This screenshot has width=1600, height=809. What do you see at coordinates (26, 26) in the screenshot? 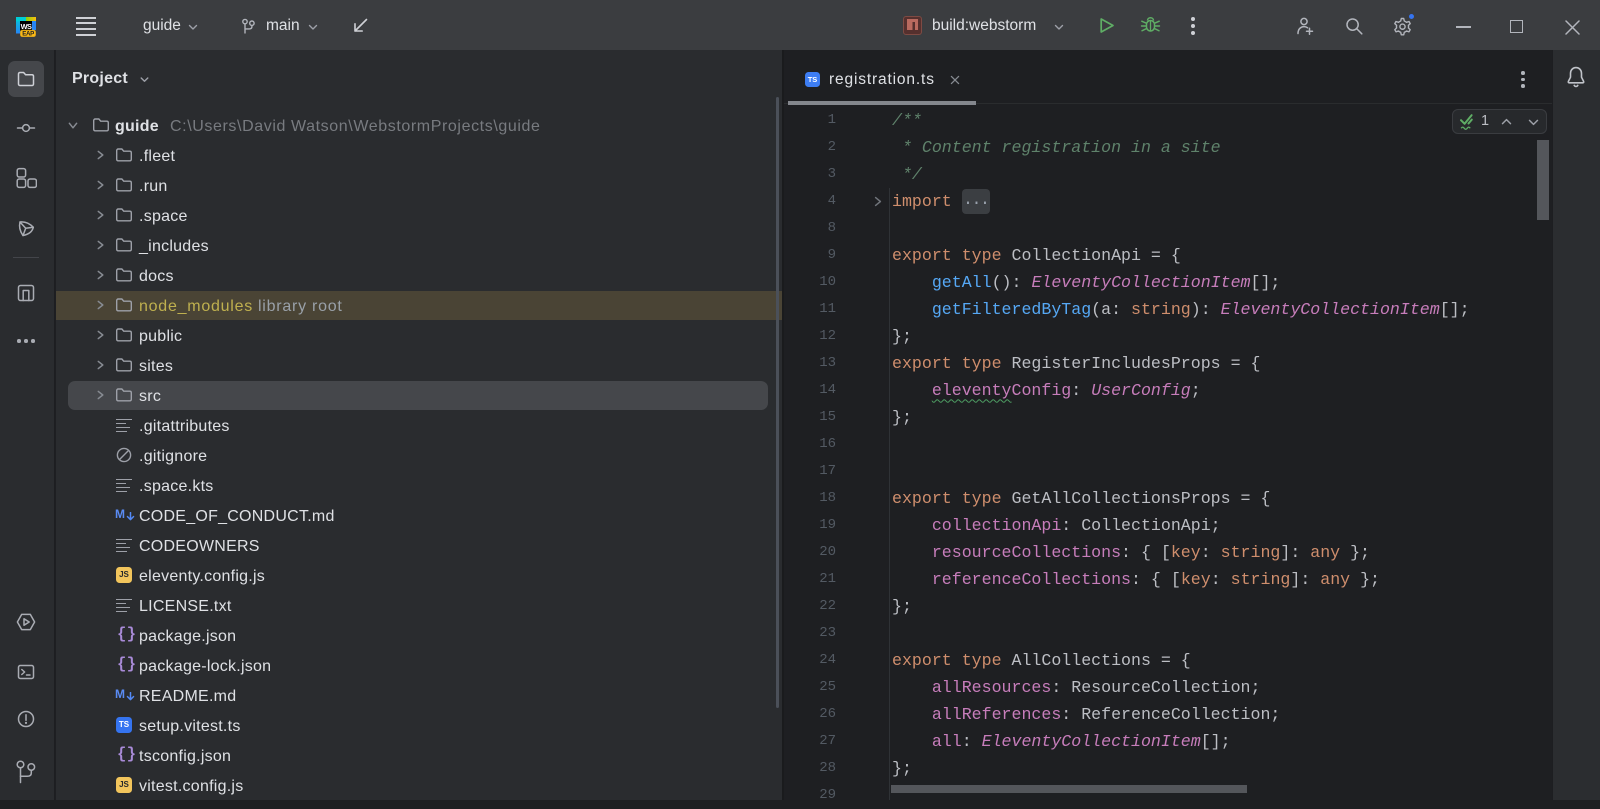
I see `svg-text: WS` at bounding box center [26, 26].